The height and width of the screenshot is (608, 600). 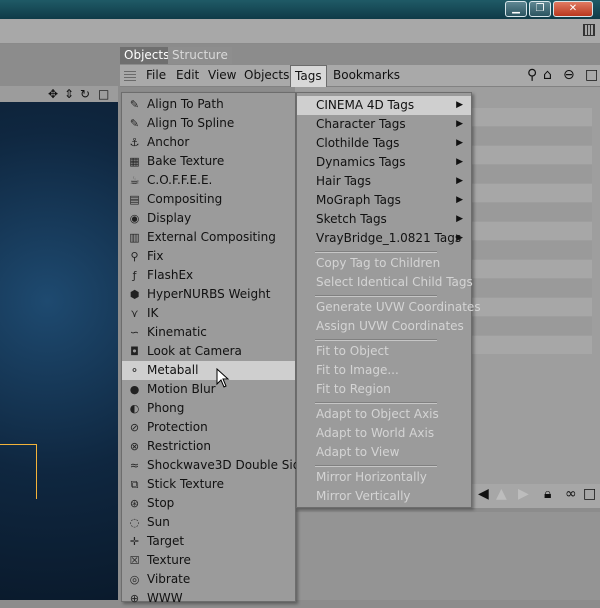 I want to click on menu-item-phong: ◐ Phong, so click(x=208, y=408).